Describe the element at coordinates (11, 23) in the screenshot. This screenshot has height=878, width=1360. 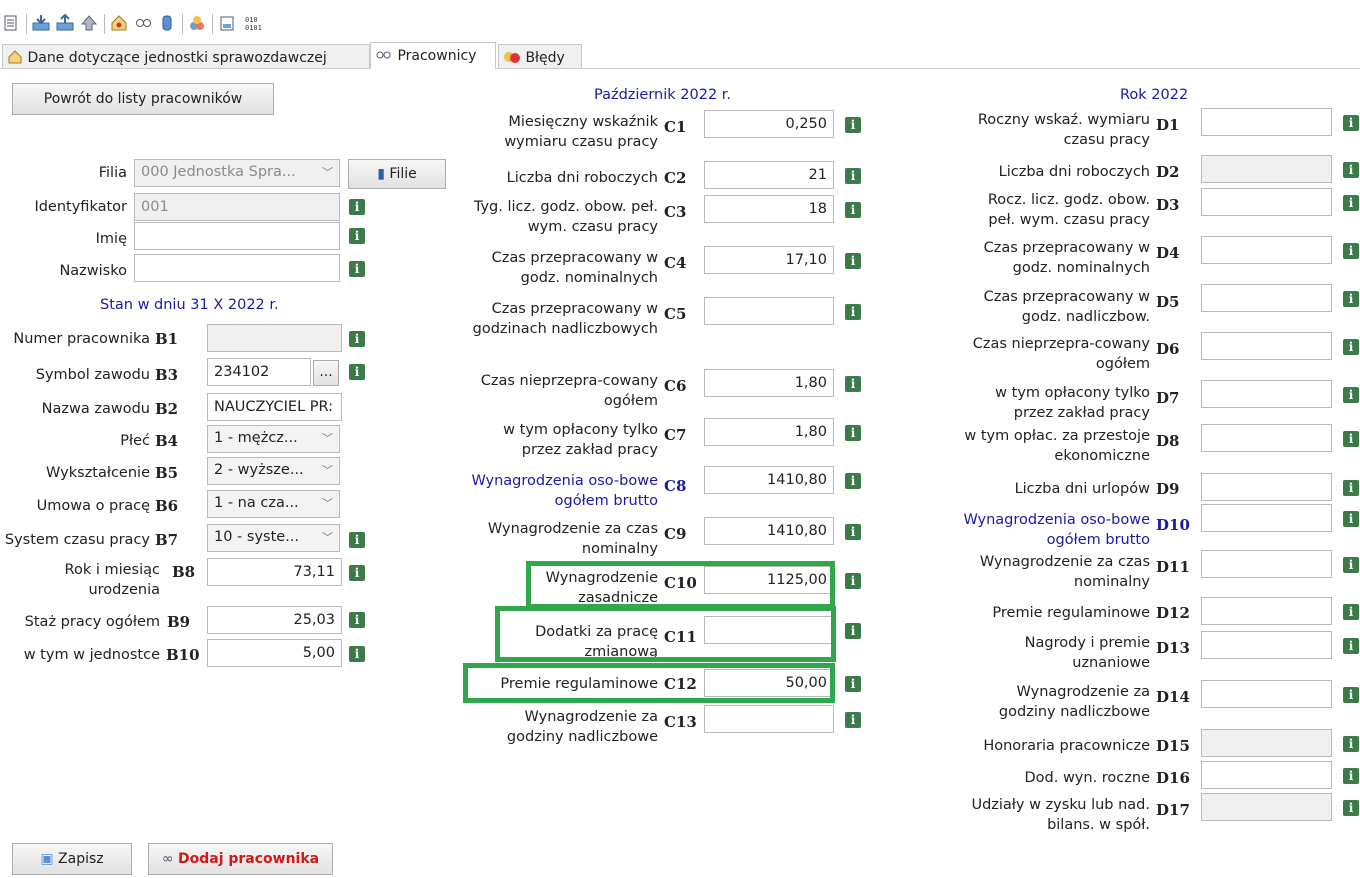
I see `print-icon` at that location.